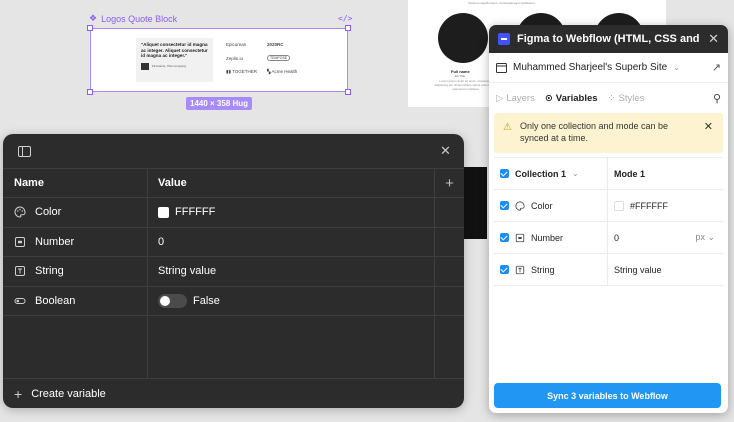 Image resolution: width=734 pixels, height=422 pixels. I want to click on name-column-header: Name, so click(75, 183).